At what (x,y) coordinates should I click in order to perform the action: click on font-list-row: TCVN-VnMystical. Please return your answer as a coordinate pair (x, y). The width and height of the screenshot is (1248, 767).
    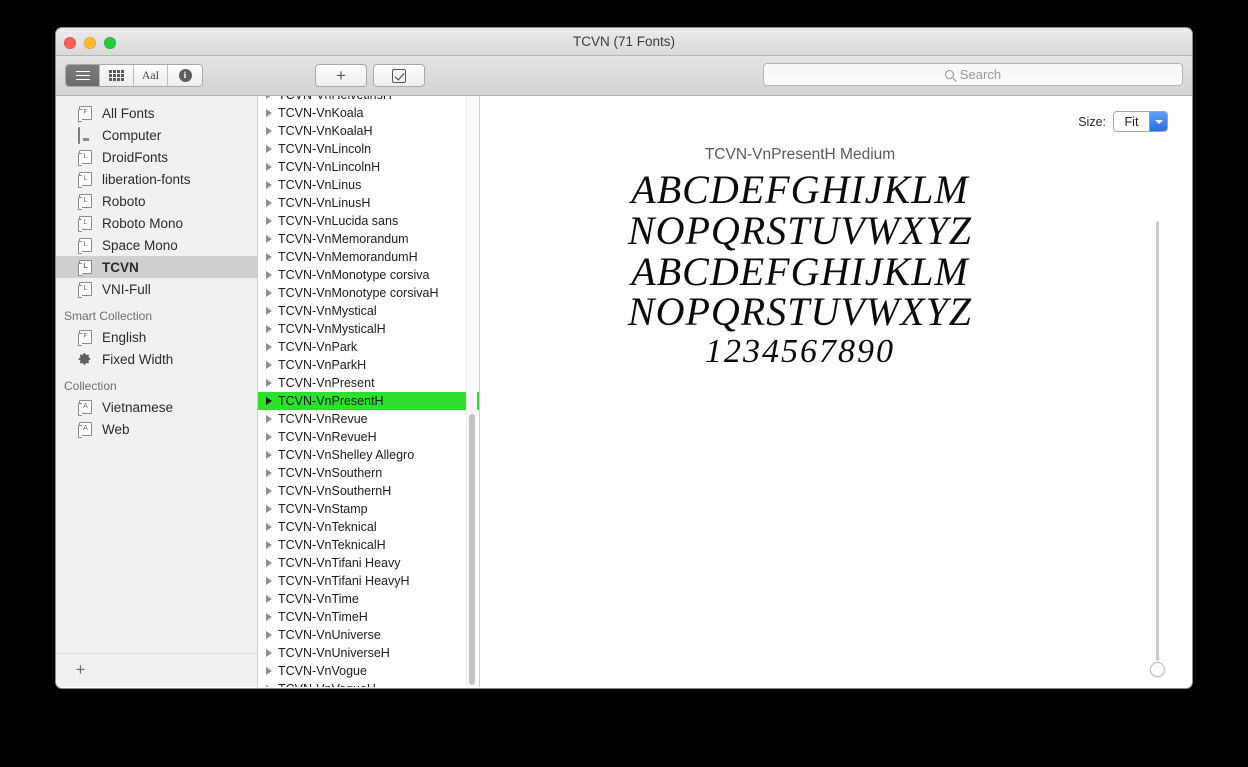
    Looking at the image, I should click on (368, 311).